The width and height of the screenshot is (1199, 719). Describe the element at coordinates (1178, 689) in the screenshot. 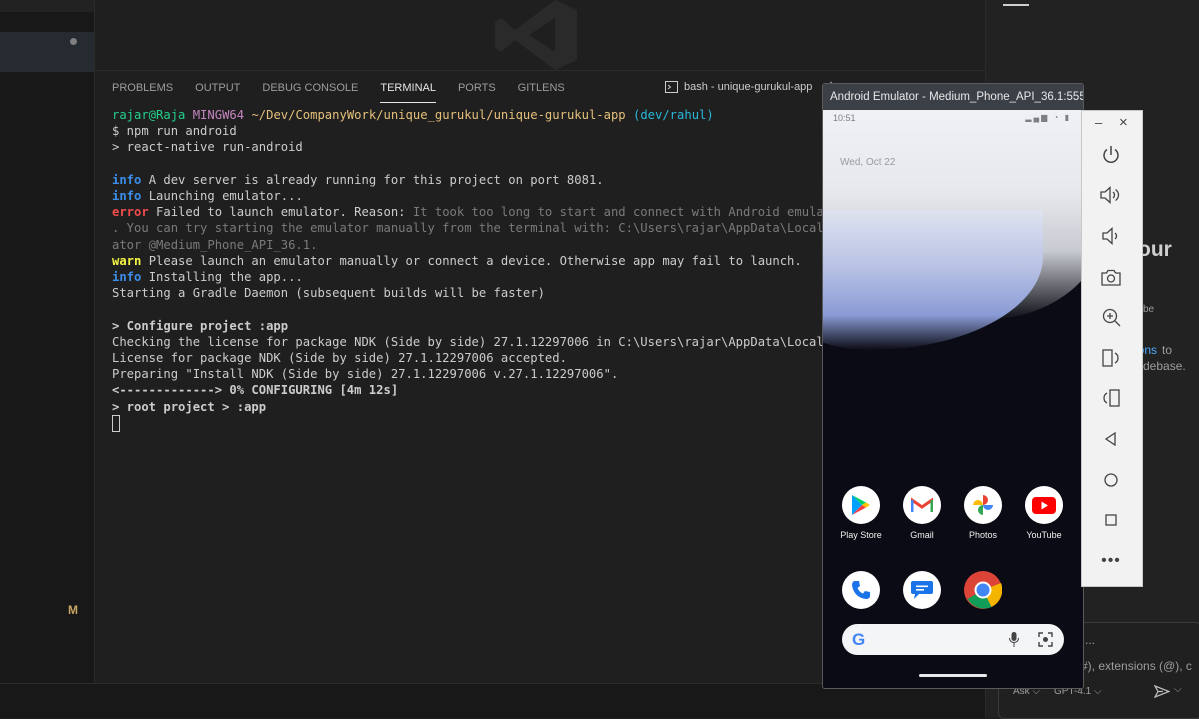

I see `send-dropdown-icon: ⌵` at that location.